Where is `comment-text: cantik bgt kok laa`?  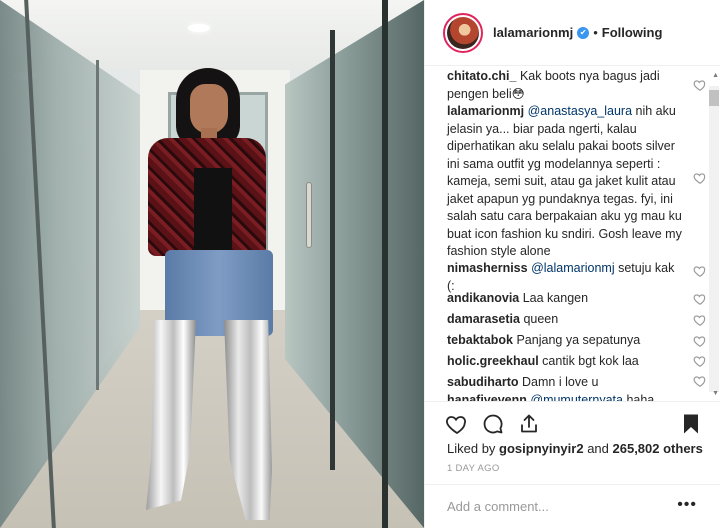
comment-text: cantik bgt kok laa is located at coordinates (588, 361).